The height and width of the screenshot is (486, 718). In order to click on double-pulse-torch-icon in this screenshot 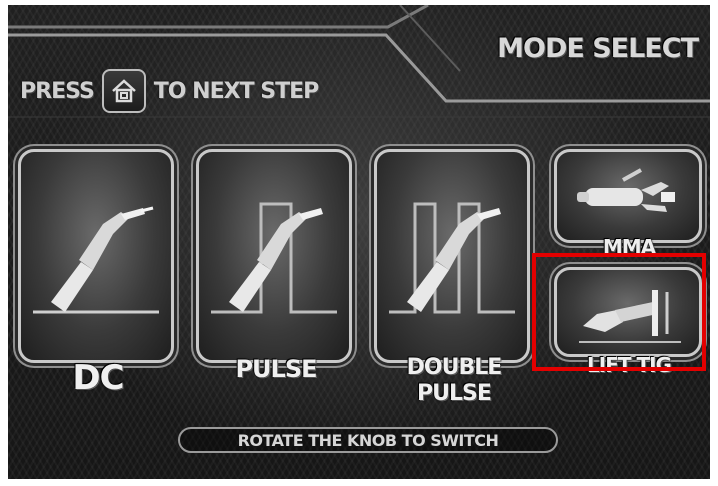, I will do `click(452, 258)`.